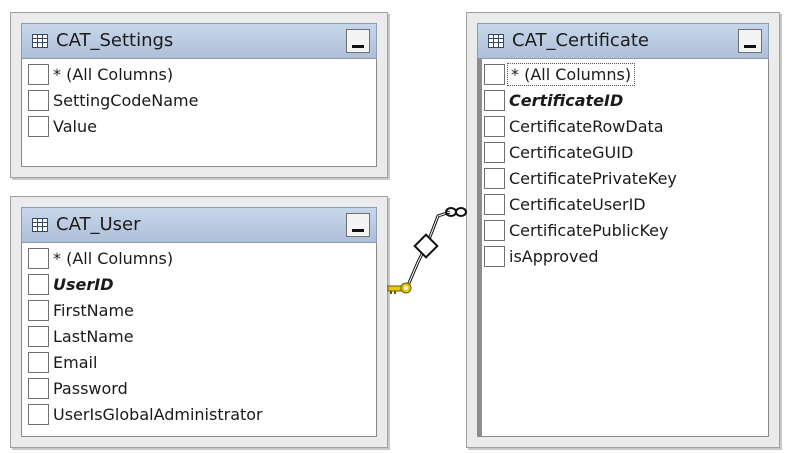  I want to click on column-label: CertificateGUID, so click(571, 152).